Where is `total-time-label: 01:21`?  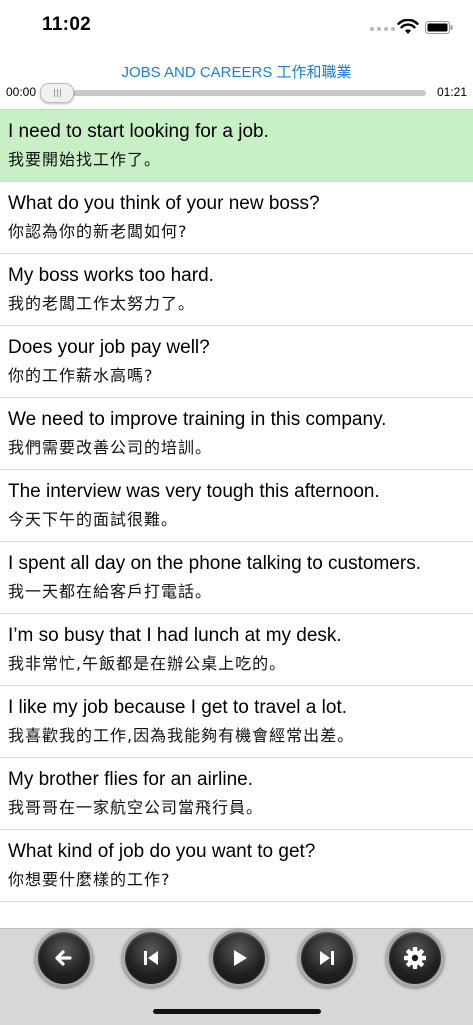 total-time-label: 01:21 is located at coordinates (451, 92).